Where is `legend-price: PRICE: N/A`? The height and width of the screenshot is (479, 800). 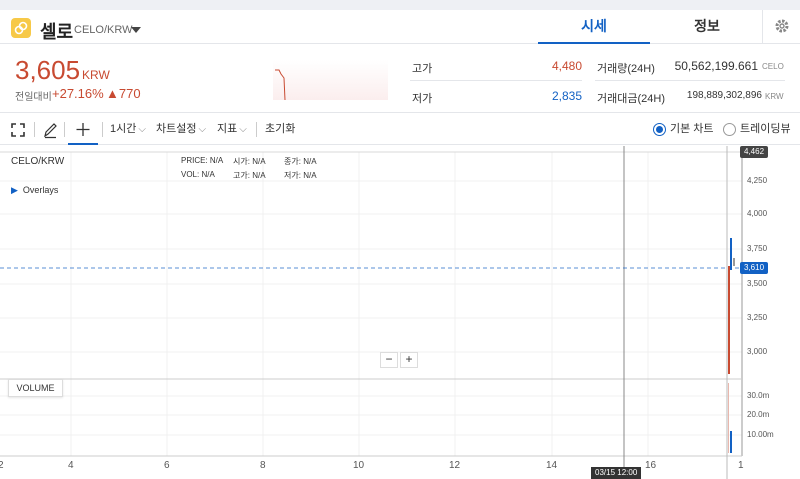
legend-price: PRICE: N/A is located at coordinates (202, 160).